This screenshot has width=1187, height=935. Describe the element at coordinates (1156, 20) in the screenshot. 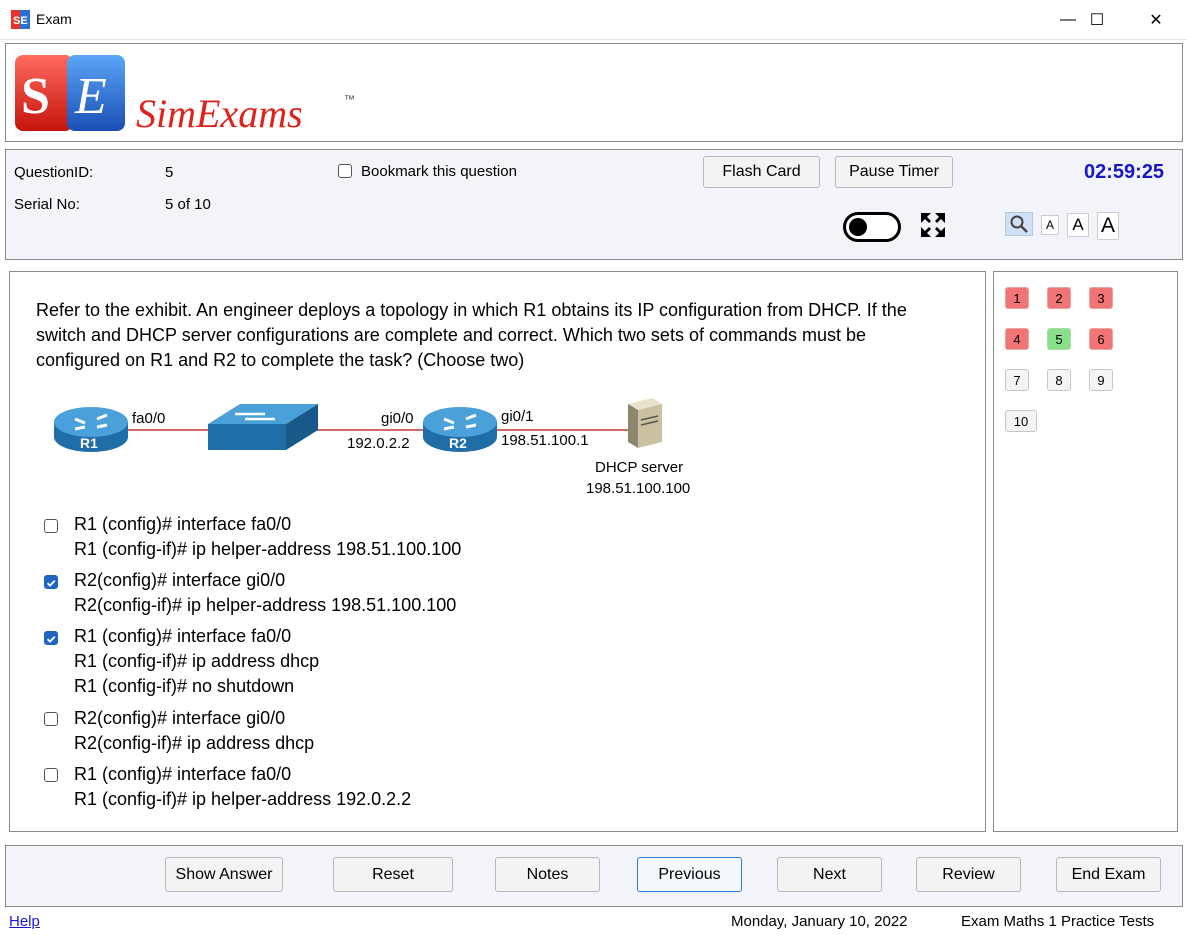

I see `close-button: ✕` at that location.